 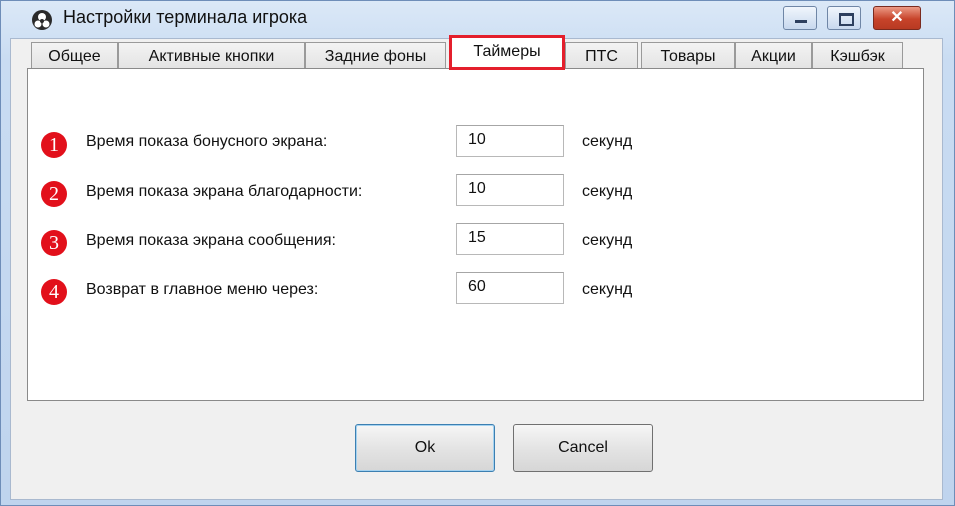 What do you see at coordinates (202, 289) in the screenshot?
I see `main-menu-return-label: Возврат в главное меню через:` at bounding box center [202, 289].